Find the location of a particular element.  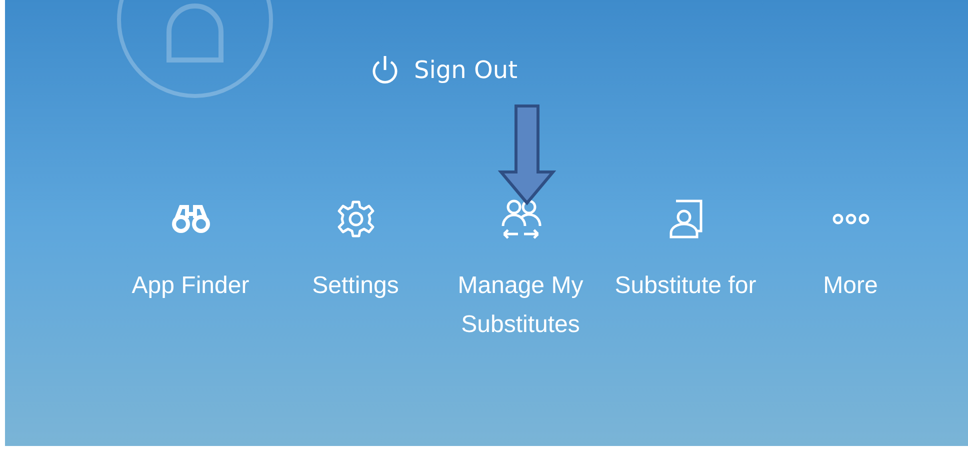

action-tile: Settings is located at coordinates (355, 270).